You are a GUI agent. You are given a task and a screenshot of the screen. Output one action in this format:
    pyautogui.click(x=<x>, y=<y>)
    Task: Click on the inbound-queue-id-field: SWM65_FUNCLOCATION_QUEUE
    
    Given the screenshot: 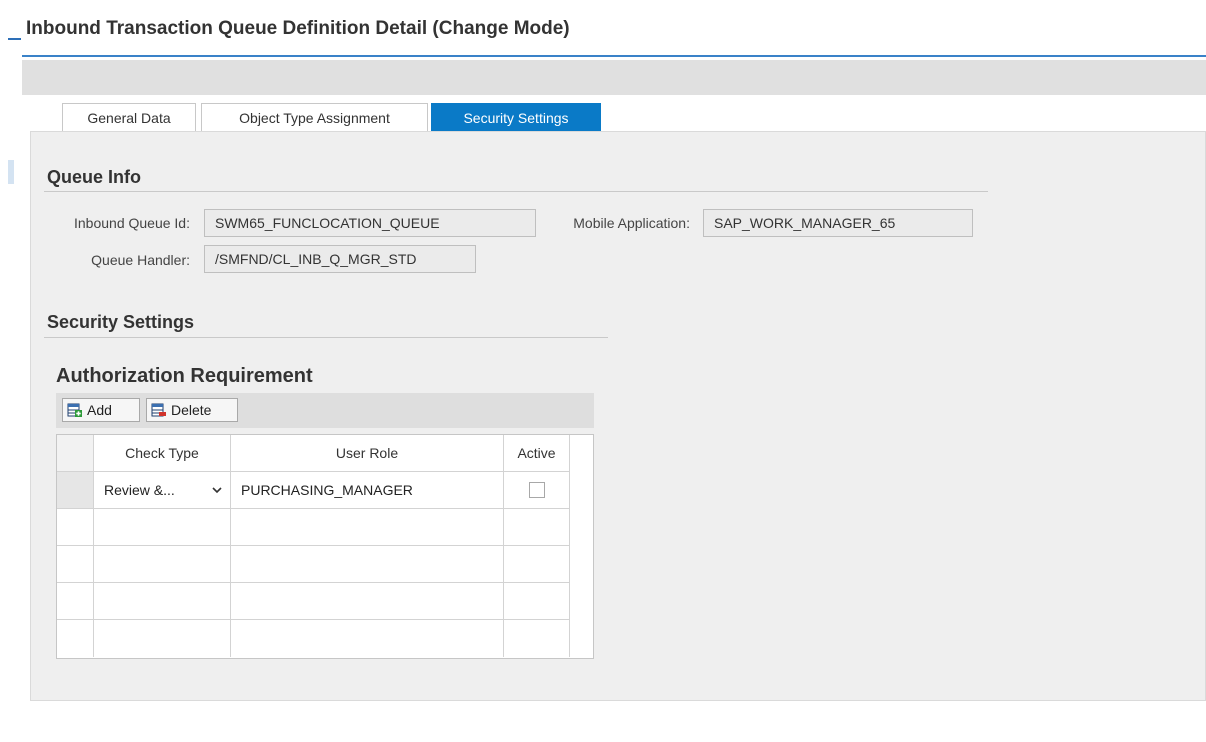 What is the action you would take?
    pyautogui.click(x=370, y=223)
    